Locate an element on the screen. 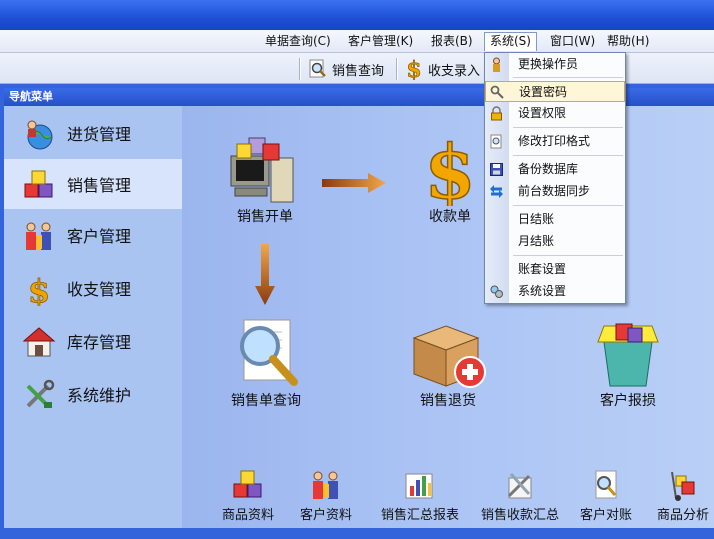 The width and height of the screenshot is (714, 539). house-icon is located at coordinates (39, 342).